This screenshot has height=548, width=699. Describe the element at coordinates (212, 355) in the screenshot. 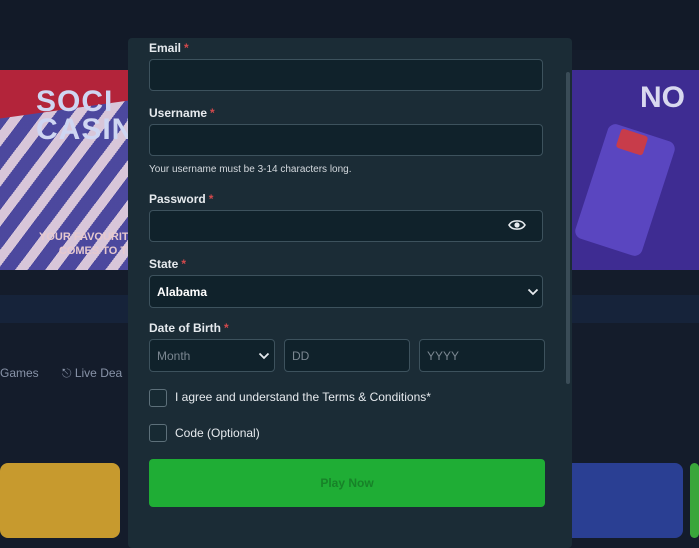

I see `dob-month-select: Month` at that location.